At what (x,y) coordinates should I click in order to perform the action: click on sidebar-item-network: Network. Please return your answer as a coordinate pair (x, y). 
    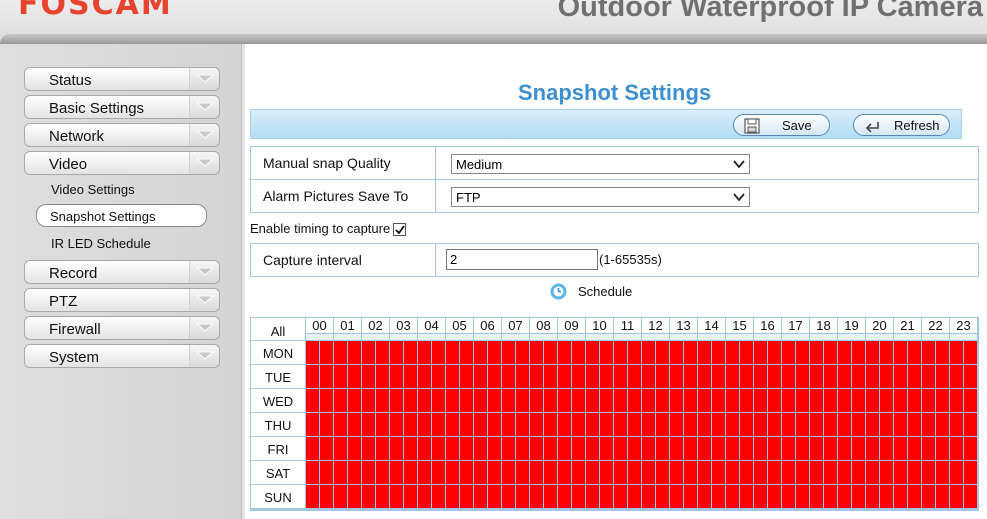
    Looking at the image, I should click on (122, 135).